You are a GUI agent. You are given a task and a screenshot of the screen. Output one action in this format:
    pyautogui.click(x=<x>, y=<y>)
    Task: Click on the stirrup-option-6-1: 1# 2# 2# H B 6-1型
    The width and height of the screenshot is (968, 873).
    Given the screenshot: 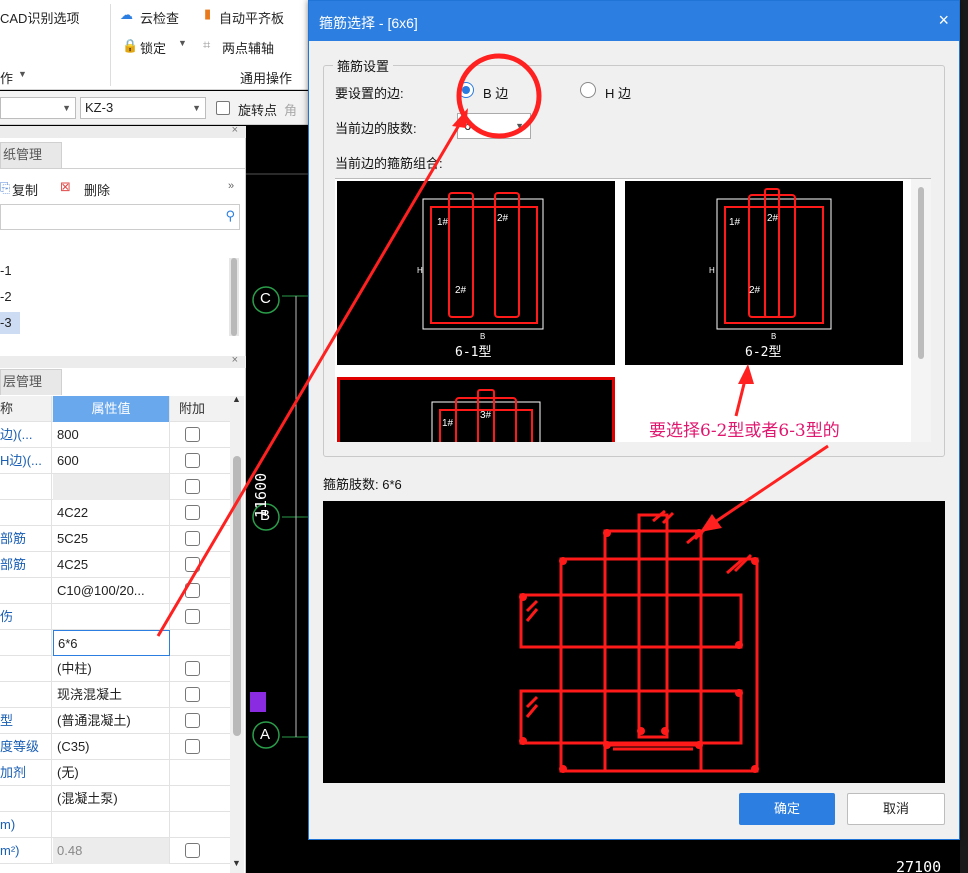 What is the action you would take?
    pyautogui.click(x=476, y=273)
    